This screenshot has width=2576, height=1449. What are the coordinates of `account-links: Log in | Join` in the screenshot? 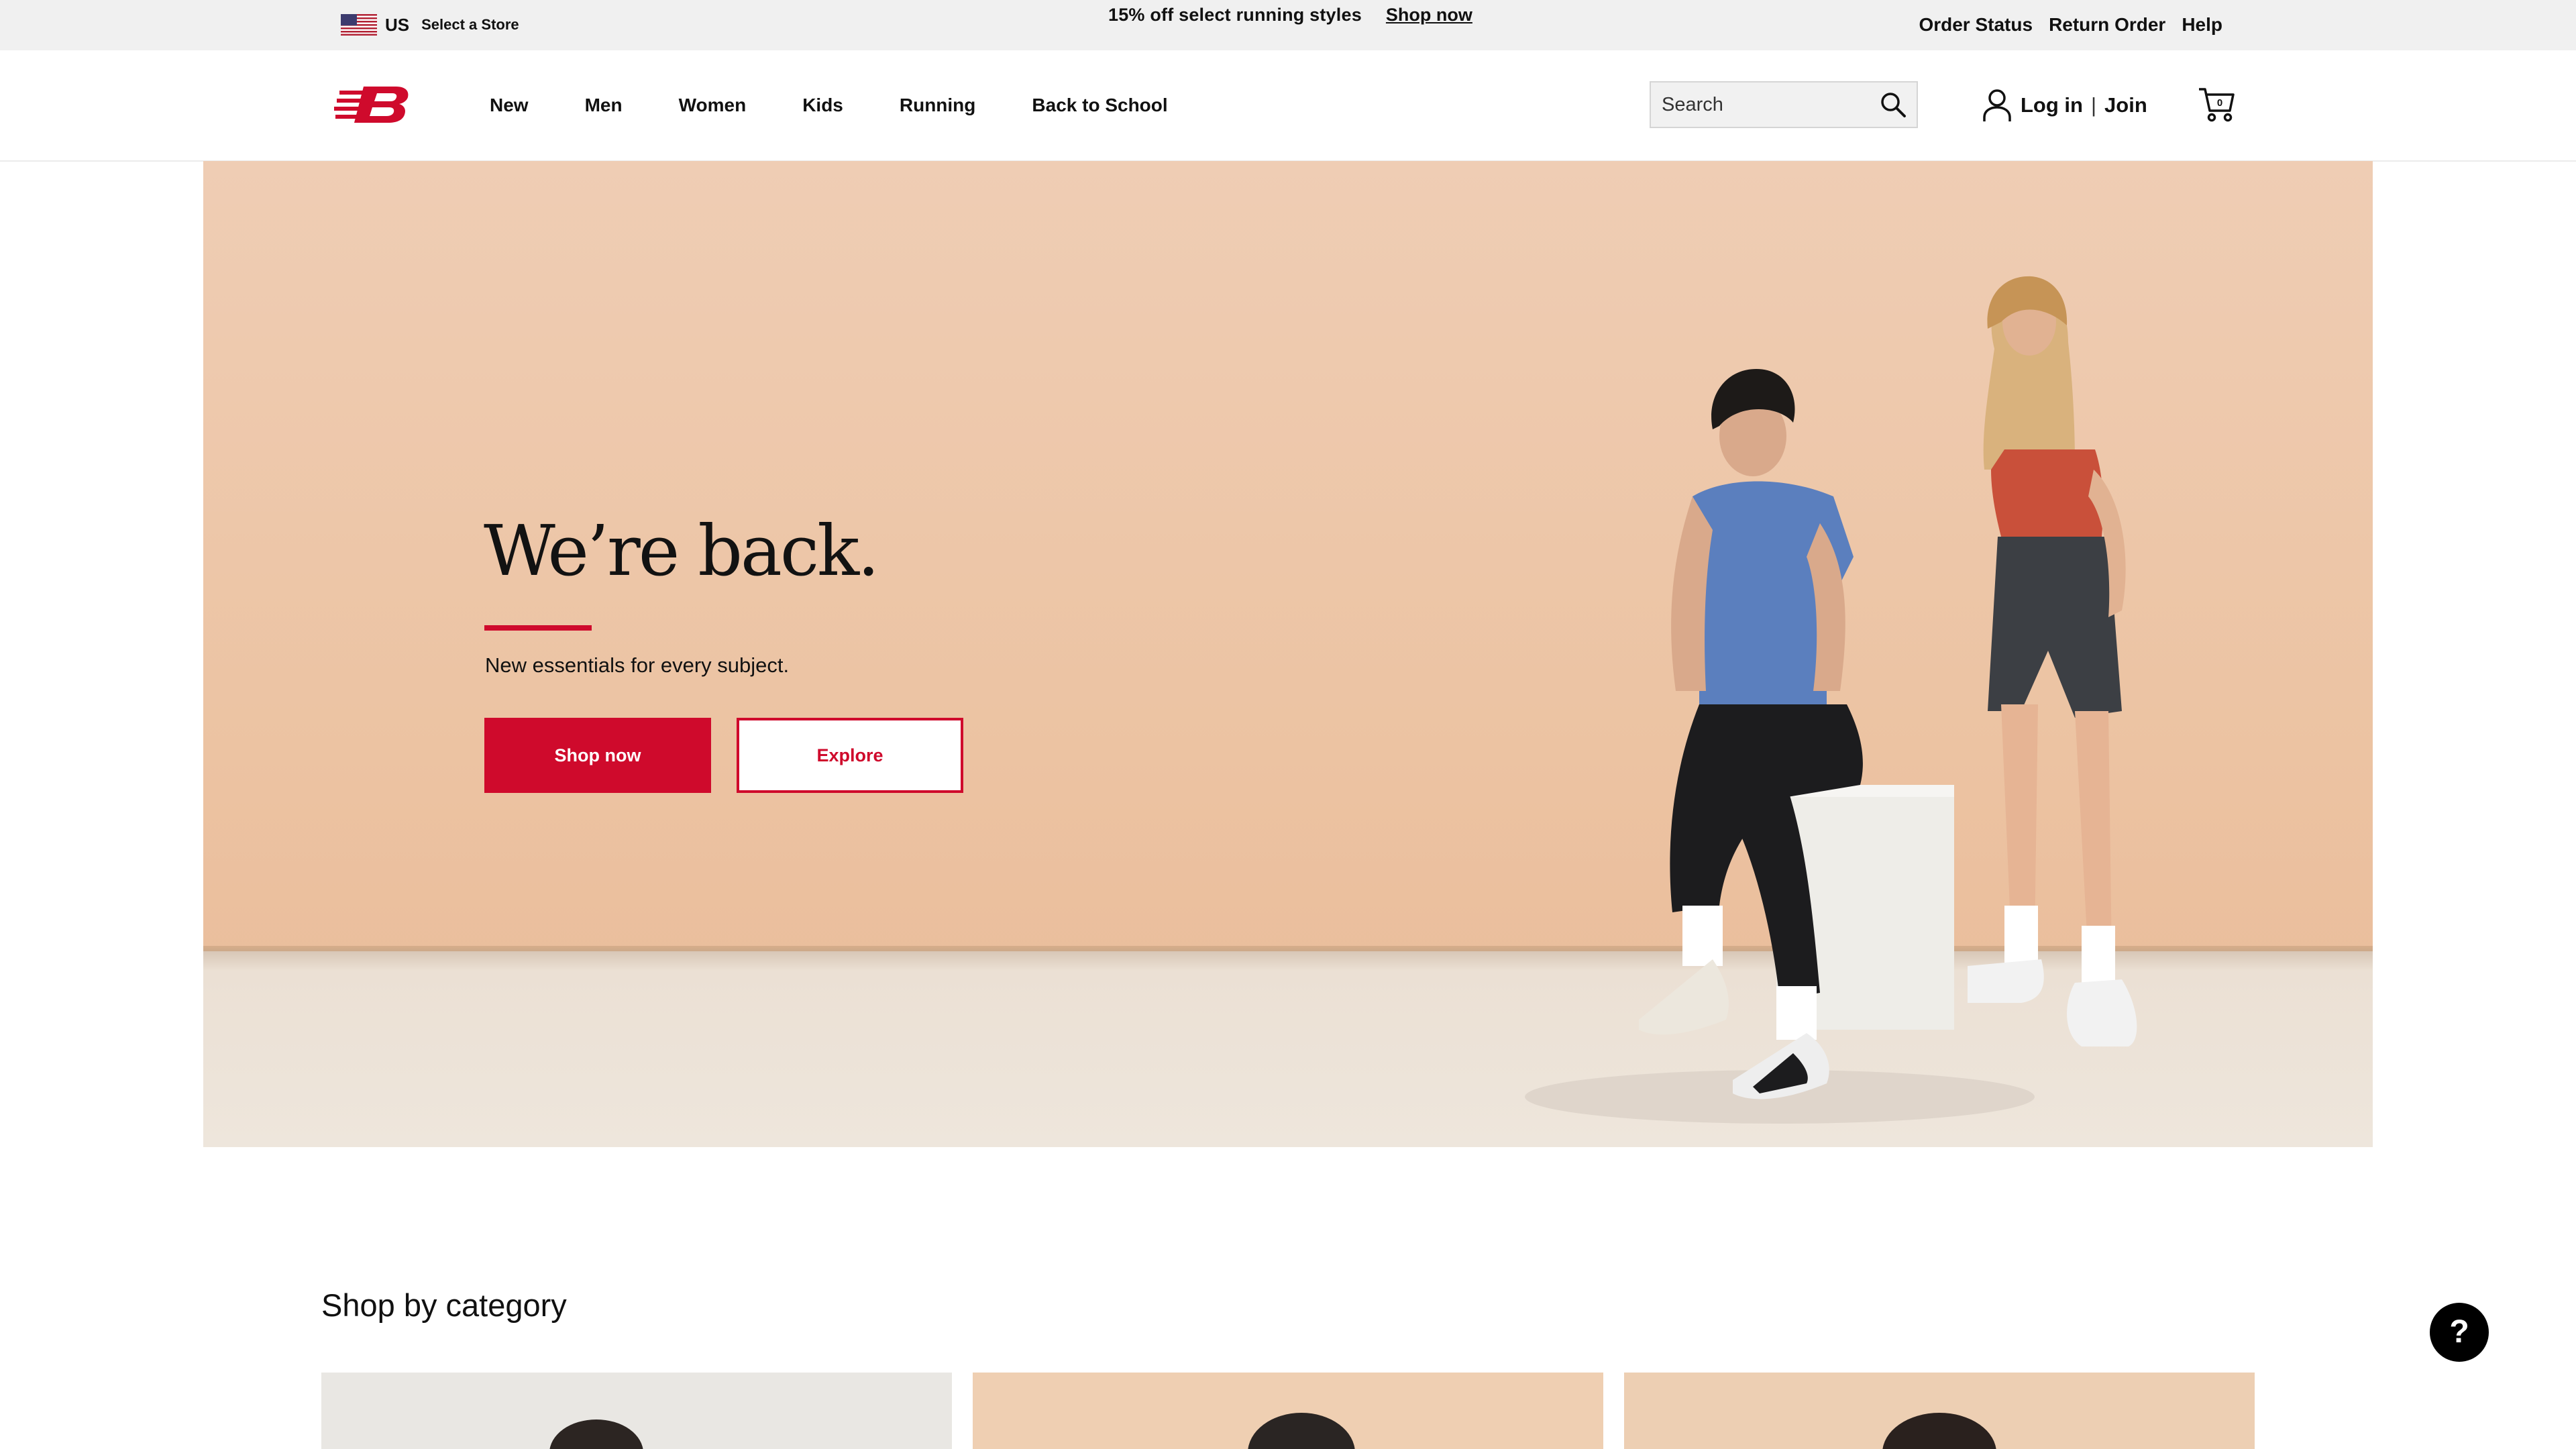 It's located at (2064, 105).